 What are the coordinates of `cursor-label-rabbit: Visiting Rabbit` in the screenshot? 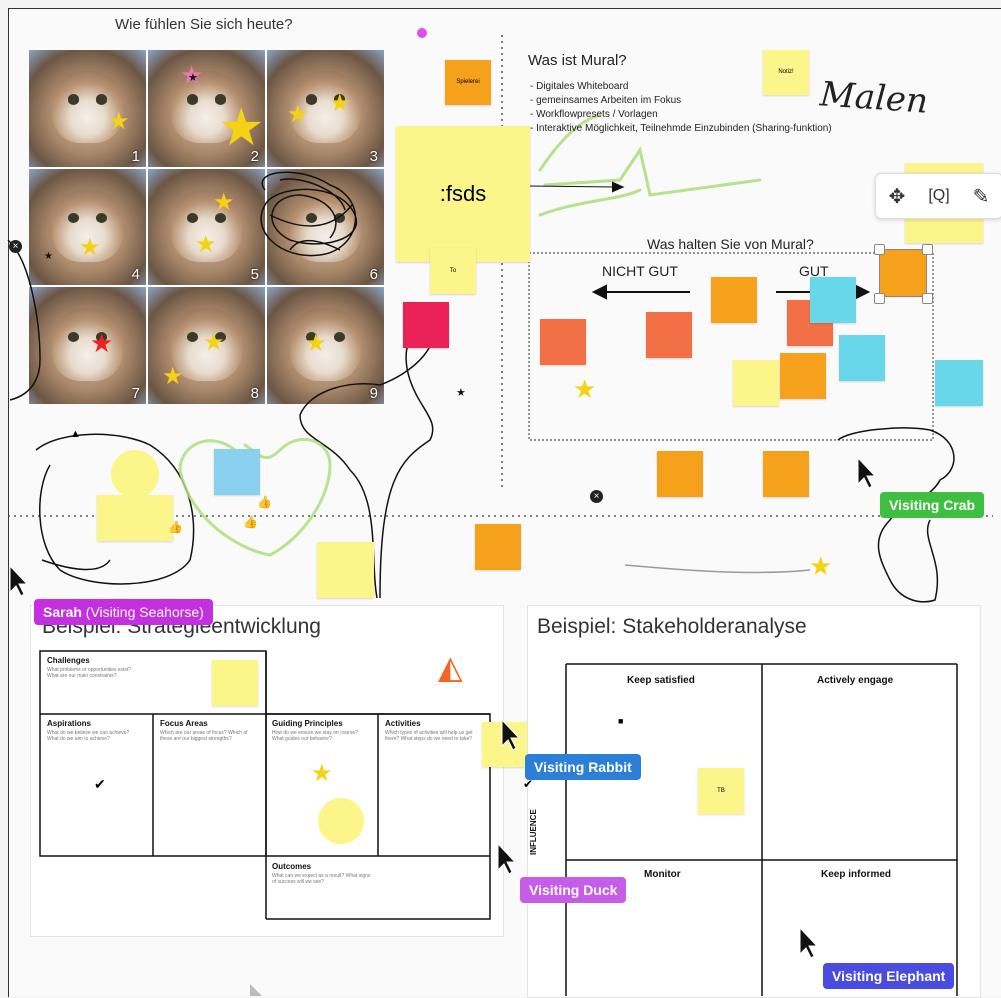 It's located at (583, 767).